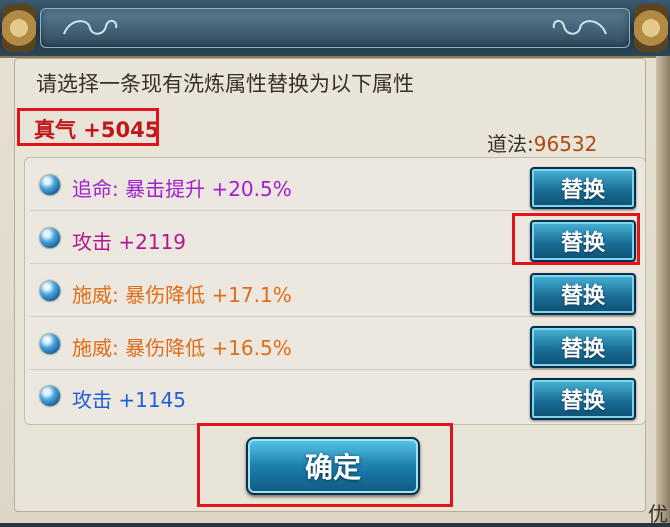 The width and height of the screenshot is (670, 527). I want to click on attribute-text: 攻击 +2119, so click(129, 242).